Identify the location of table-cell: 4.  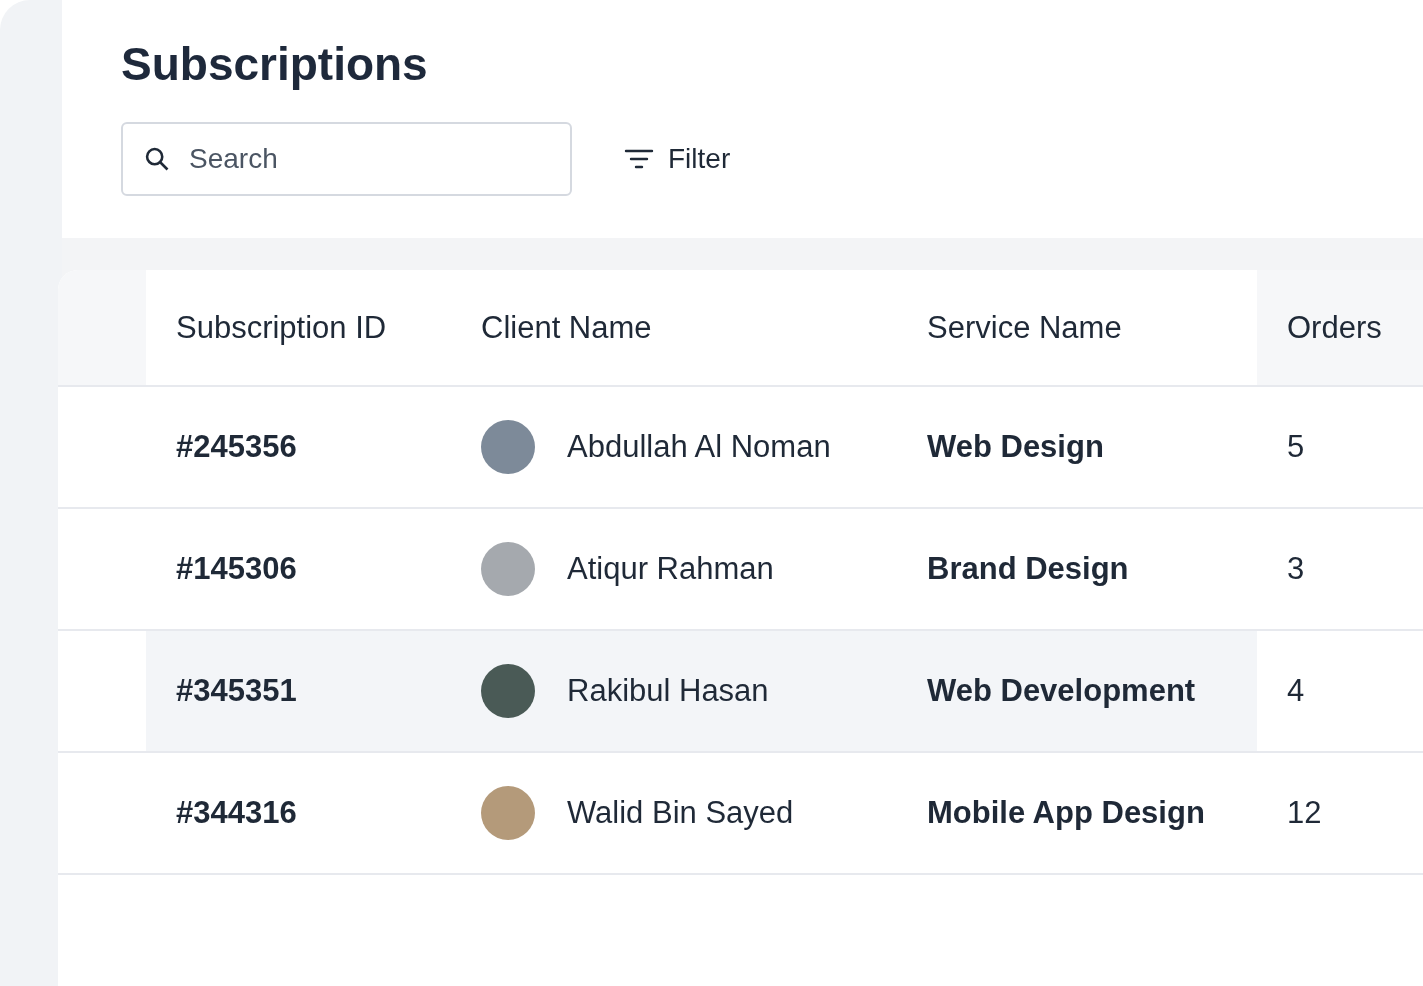
(1296, 691).